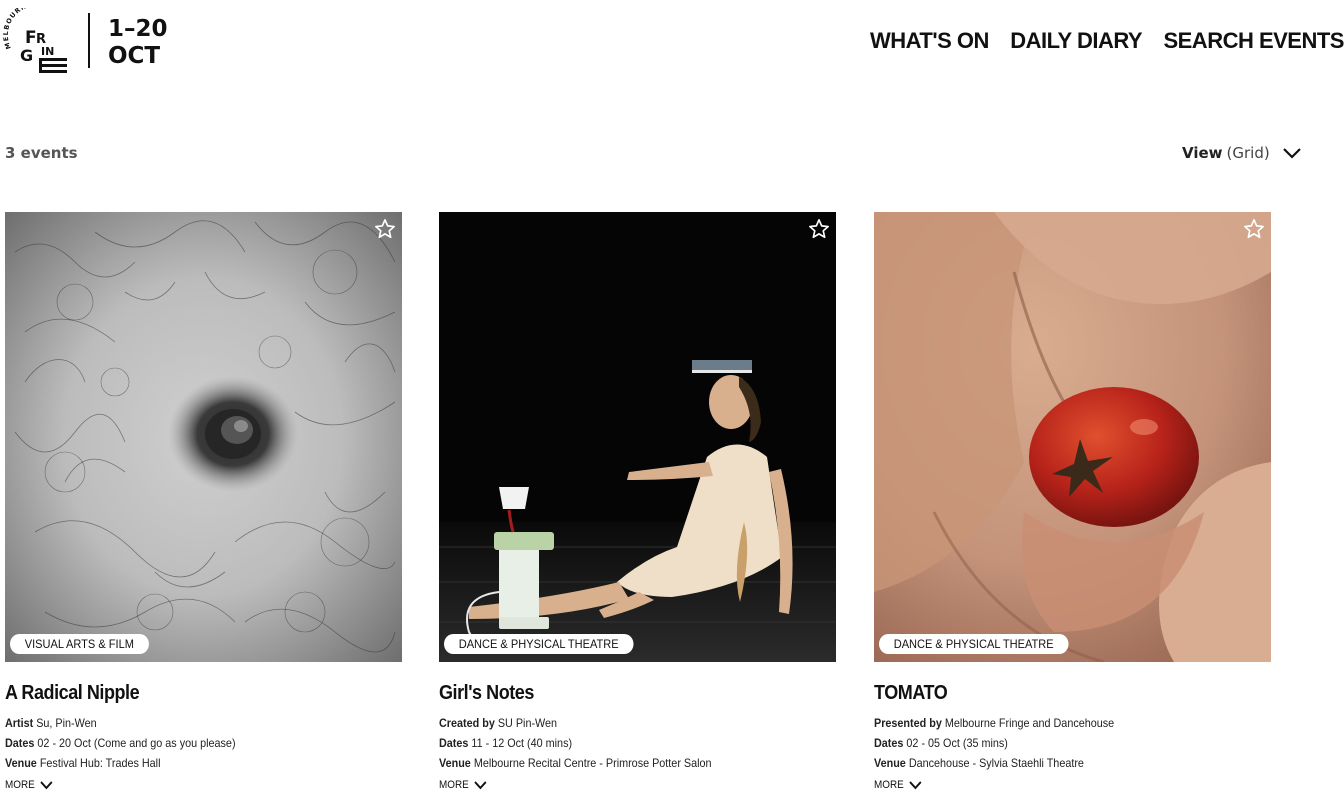 The image size is (1344, 810). Describe the element at coordinates (522, 743) in the screenshot. I see `dates-value: 11 - 12 Oct (40 mins)` at that location.